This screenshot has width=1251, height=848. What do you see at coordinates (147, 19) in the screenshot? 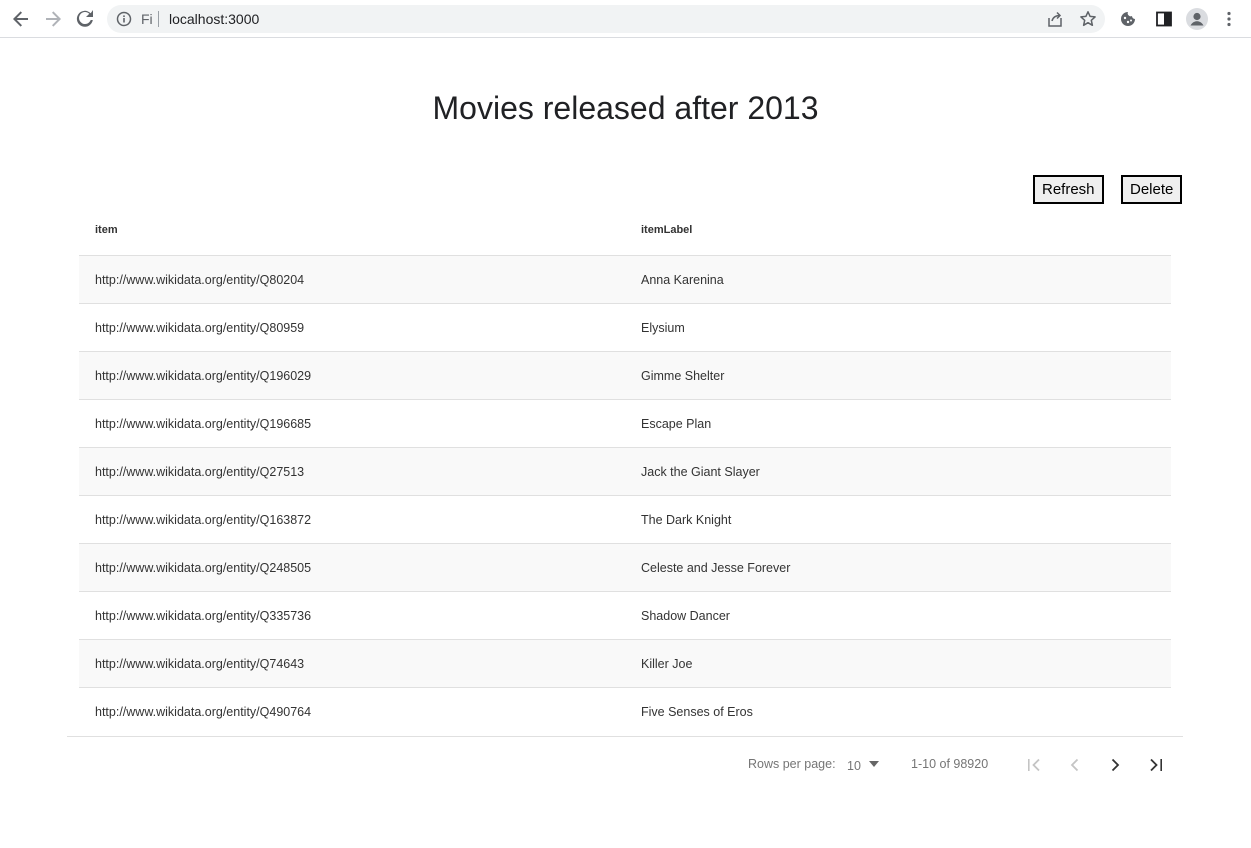
I see `site-info-label: Fi` at bounding box center [147, 19].